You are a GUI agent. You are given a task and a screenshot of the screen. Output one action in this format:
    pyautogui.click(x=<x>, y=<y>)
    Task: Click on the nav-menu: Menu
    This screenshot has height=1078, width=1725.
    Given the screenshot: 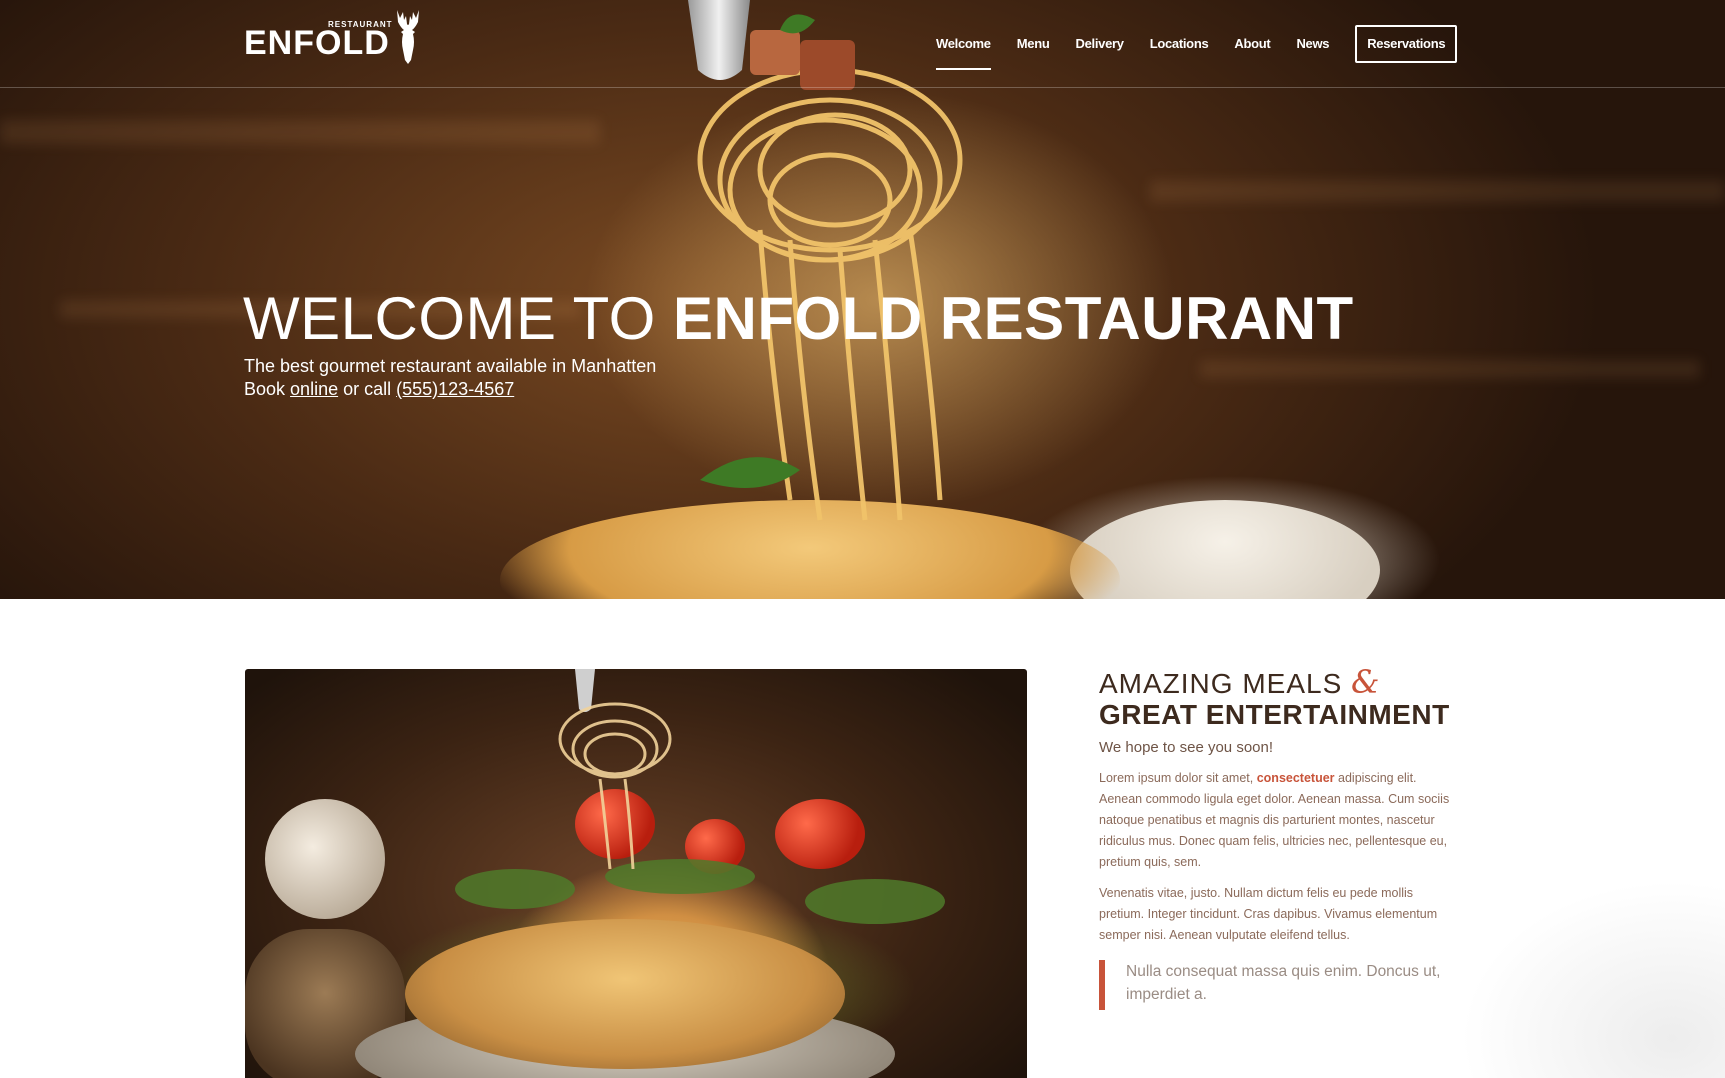 What is the action you would take?
    pyautogui.click(x=1033, y=44)
    